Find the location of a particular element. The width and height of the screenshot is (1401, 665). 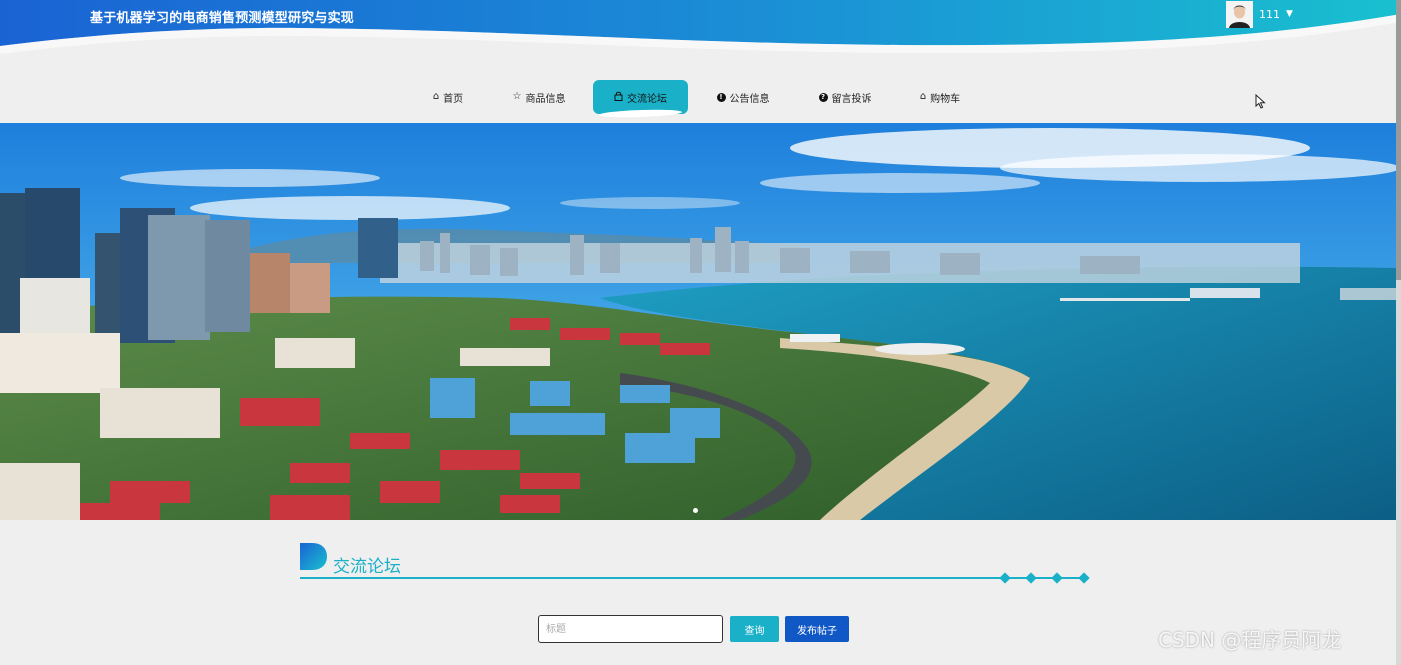

section-d-icon is located at coordinates (313, 556).